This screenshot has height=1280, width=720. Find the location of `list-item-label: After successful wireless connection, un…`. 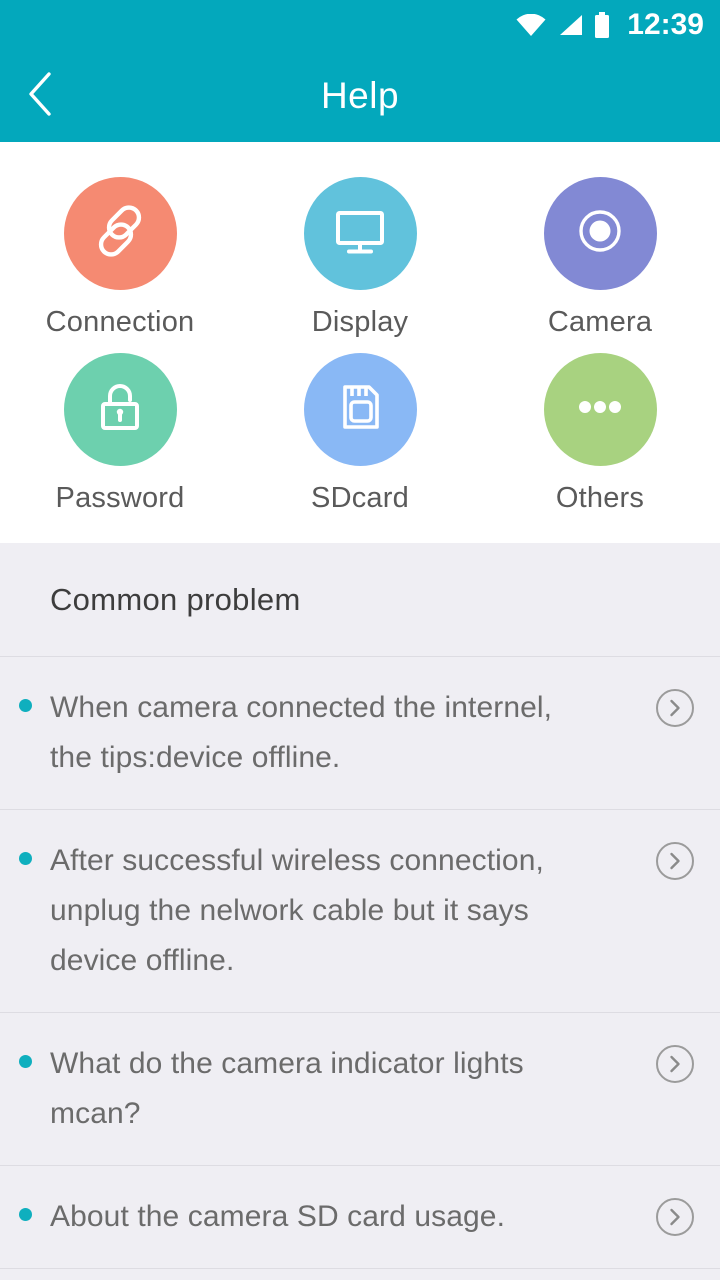

list-item-label: After successful wireless connection, un… is located at coordinates (297, 910).